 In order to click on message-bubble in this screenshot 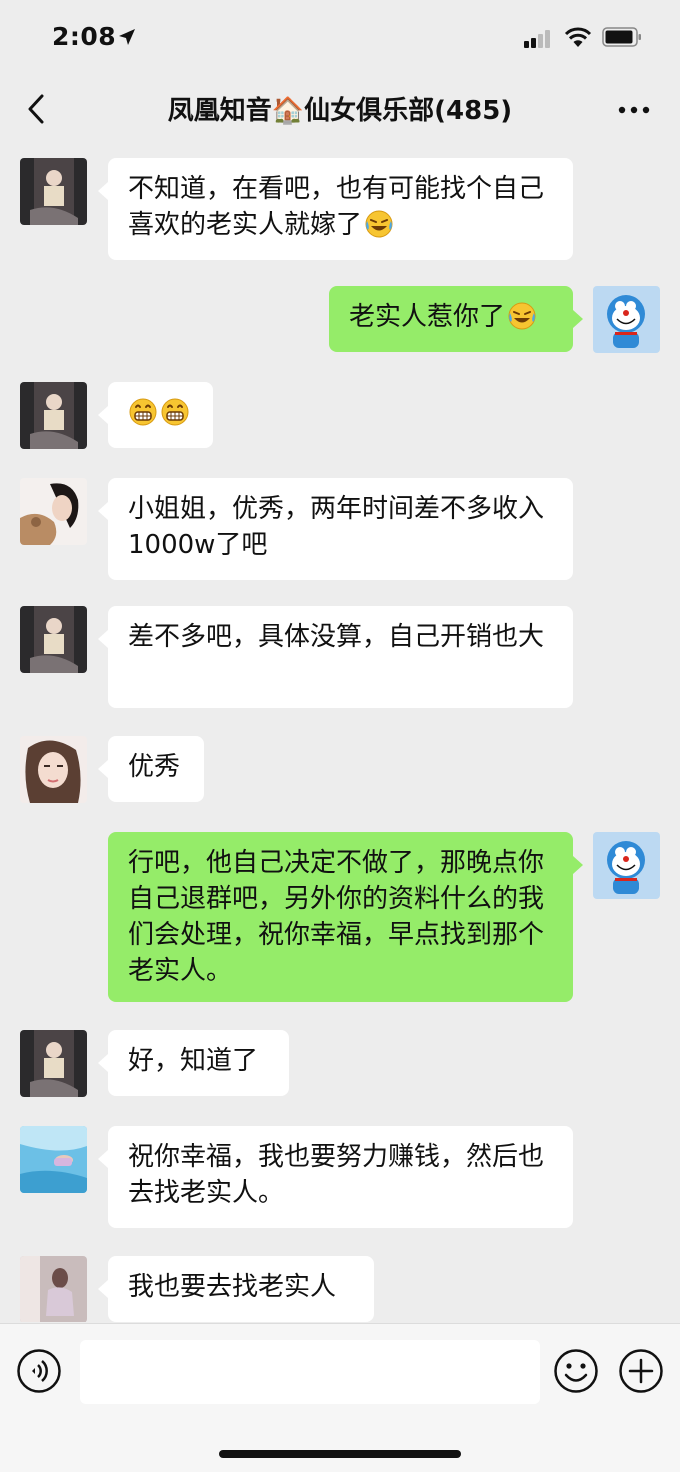, I will do `click(155, 415)`.